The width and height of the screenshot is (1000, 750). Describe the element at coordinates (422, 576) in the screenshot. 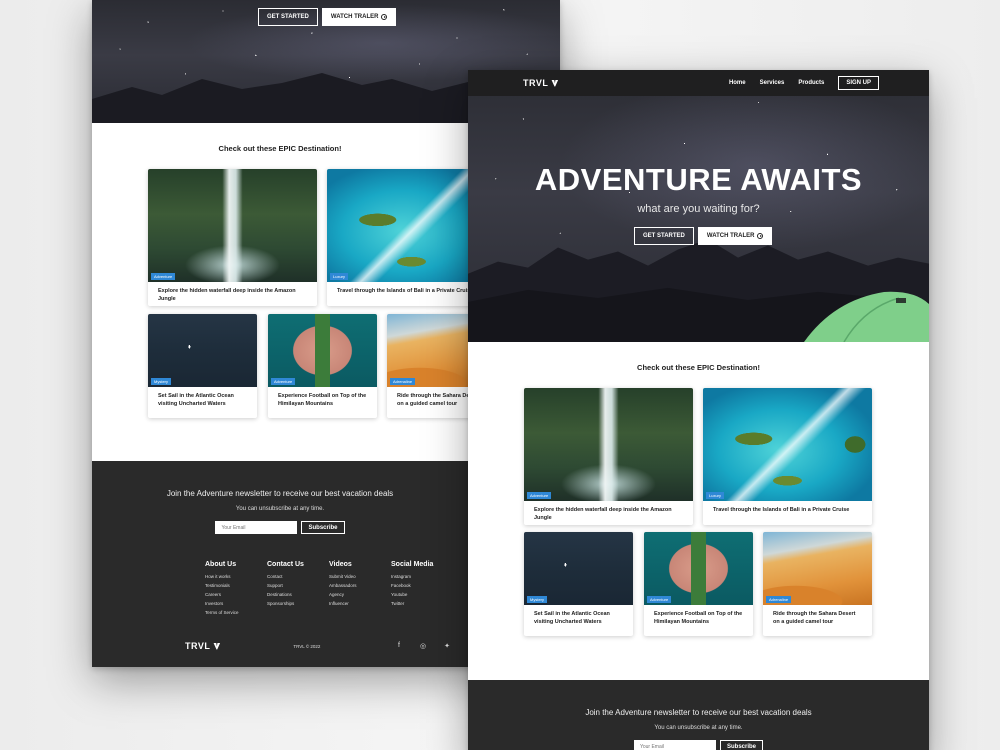

I see `footer-link: Instagram` at that location.